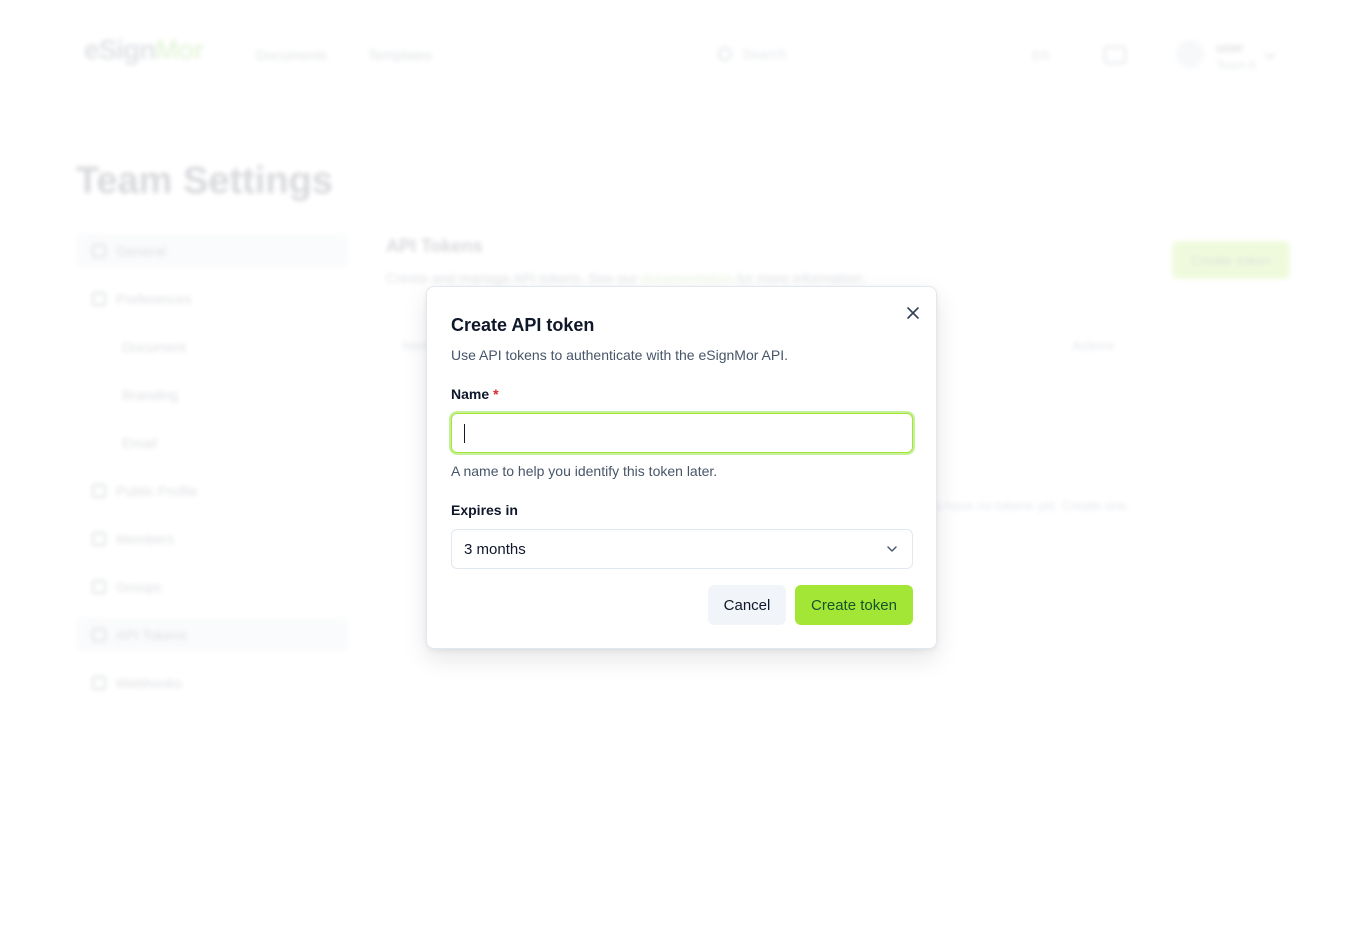  I want to click on close-button, so click(913, 313).